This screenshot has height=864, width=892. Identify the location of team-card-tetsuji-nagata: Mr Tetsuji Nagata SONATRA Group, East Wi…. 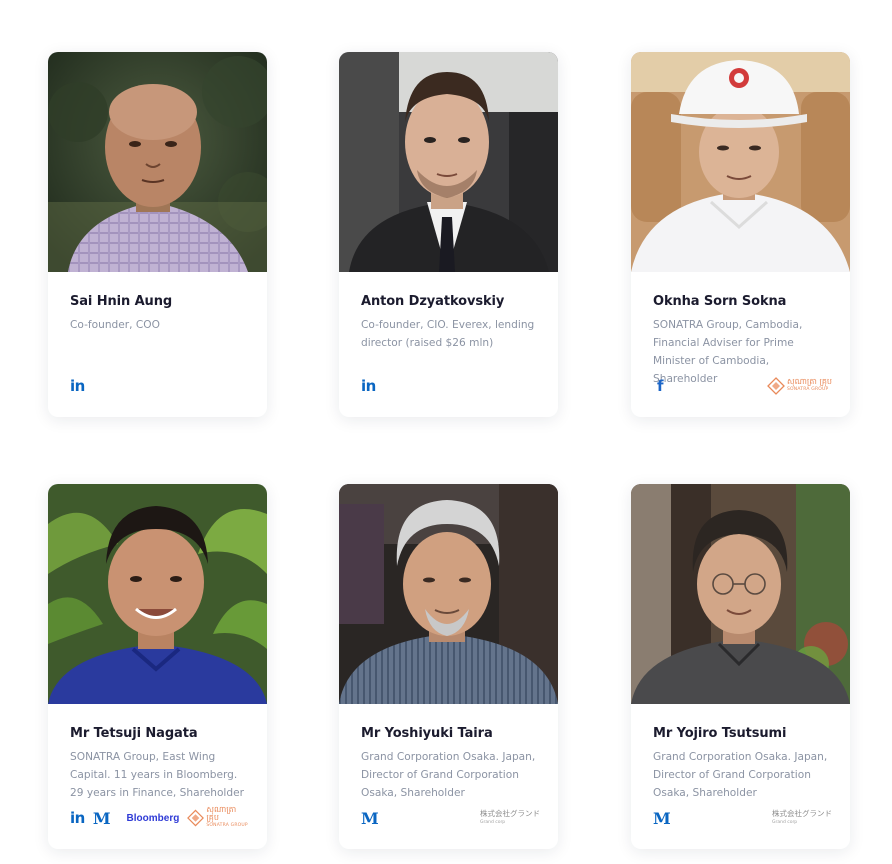
(157, 666).